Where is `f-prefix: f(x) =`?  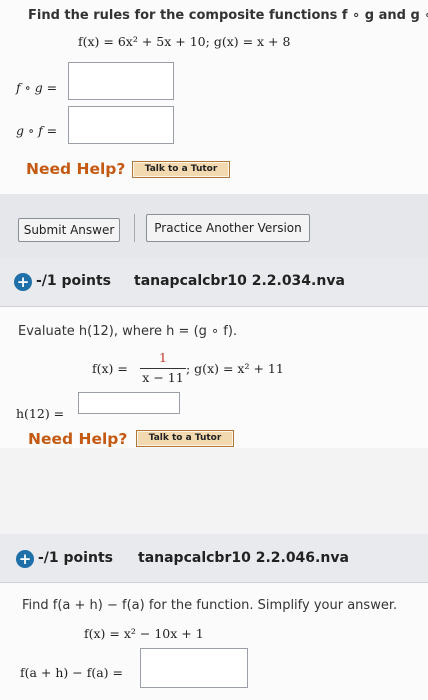
f-prefix: f(x) = is located at coordinates (110, 368).